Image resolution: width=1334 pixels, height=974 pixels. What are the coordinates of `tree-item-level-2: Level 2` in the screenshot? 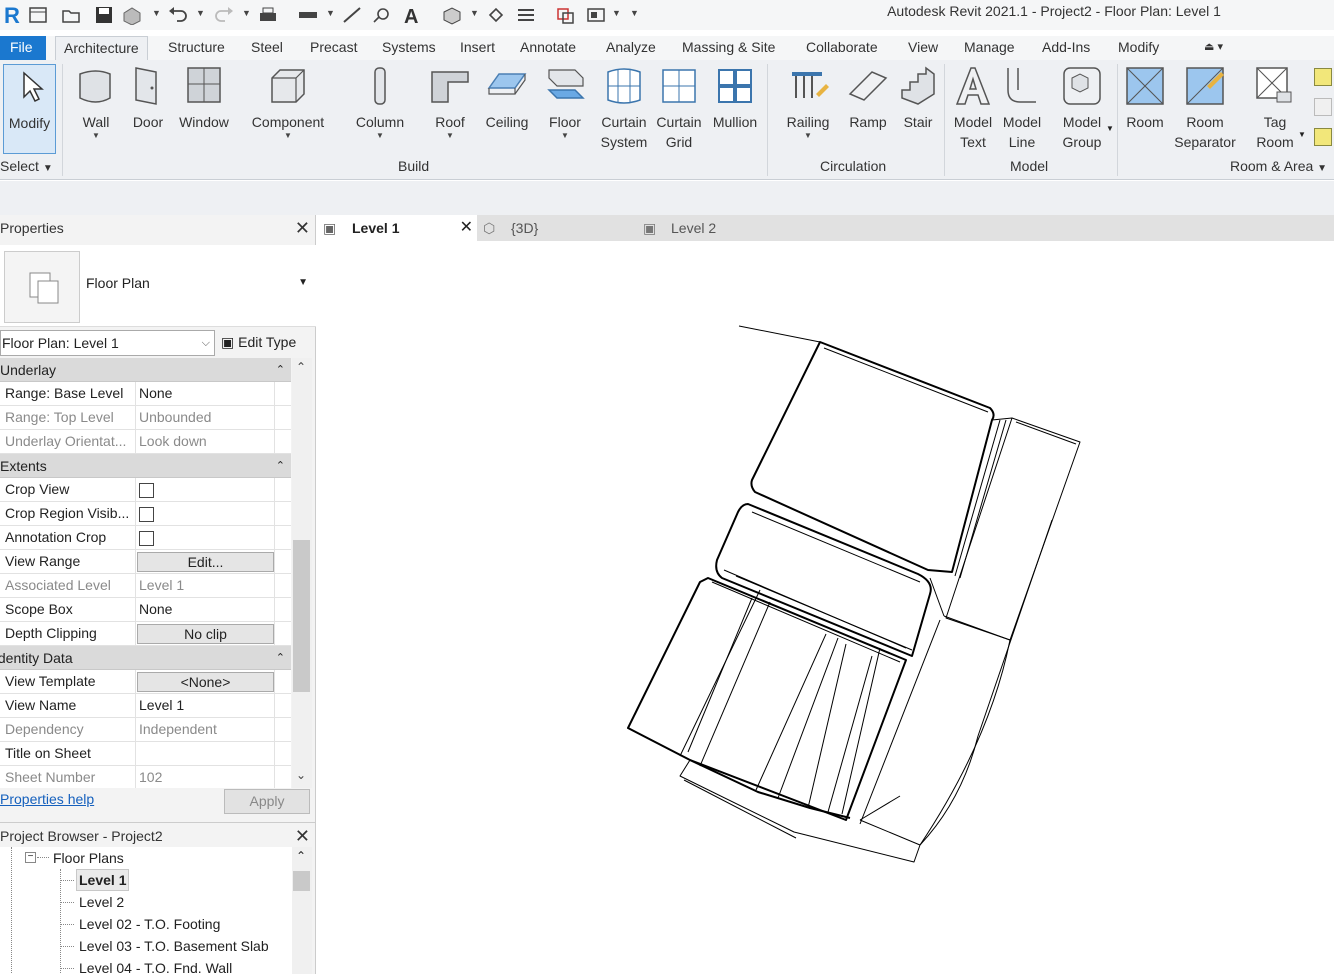 It's located at (101, 902).